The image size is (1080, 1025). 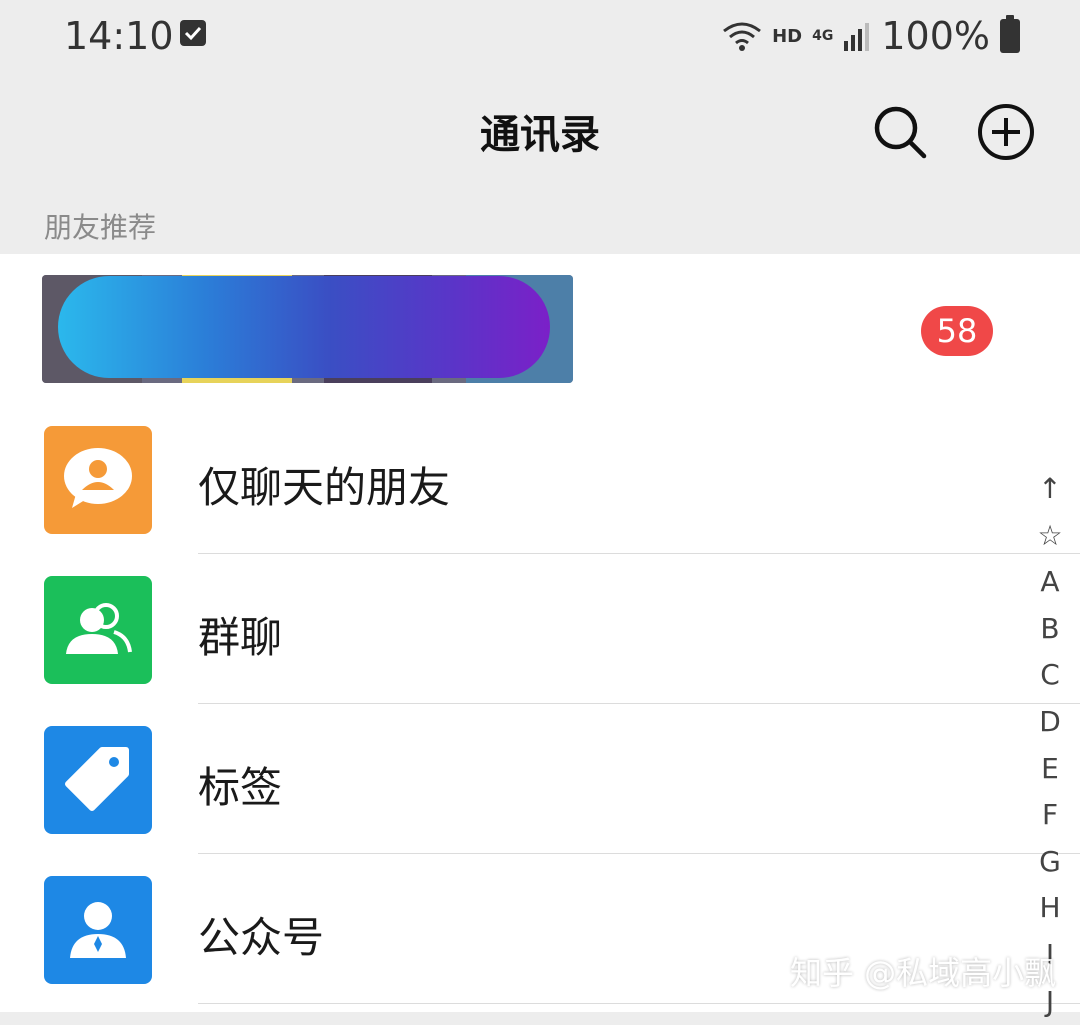 What do you see at coordinates (1050, 862) in the screenshot?
I see `index-letter: G` at bounding box center [1050, 862].